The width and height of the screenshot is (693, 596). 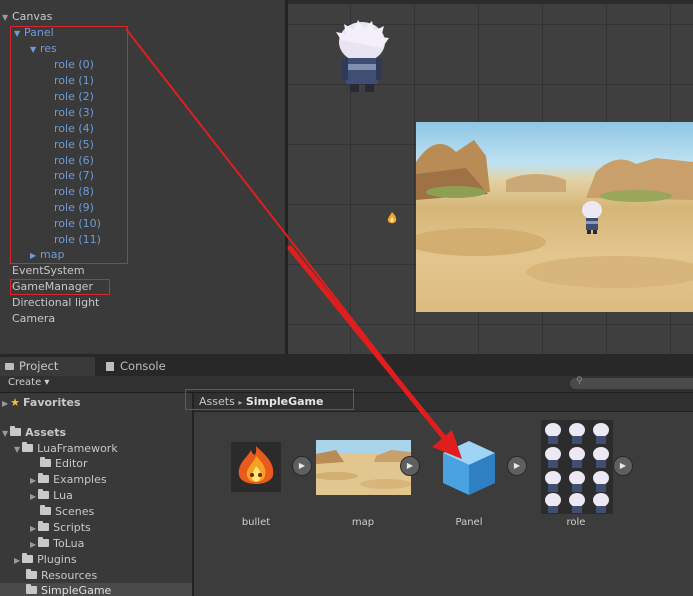 I want to click on asset-label-bullet: bullet, so click(x=256, y=522).